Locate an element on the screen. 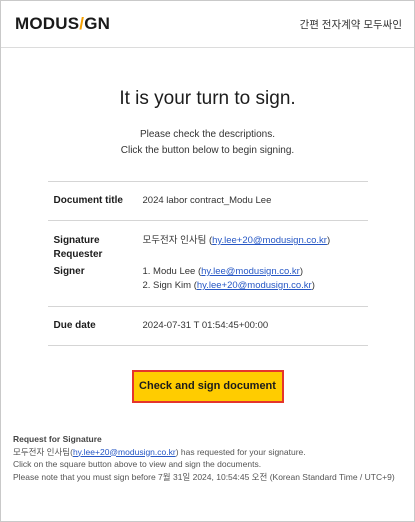 The height and width of the screenshot is (522, 415). logo-text-modus: MODUS is located at coordinates (47, 23).